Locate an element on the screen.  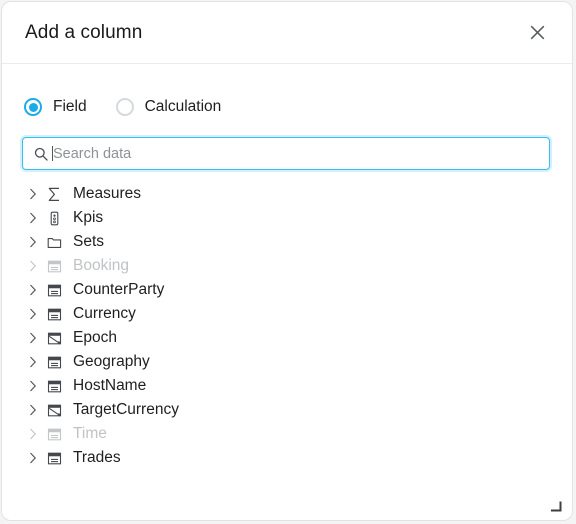
tree-item-kpis: Kpis is located at coordinates (298, 218).